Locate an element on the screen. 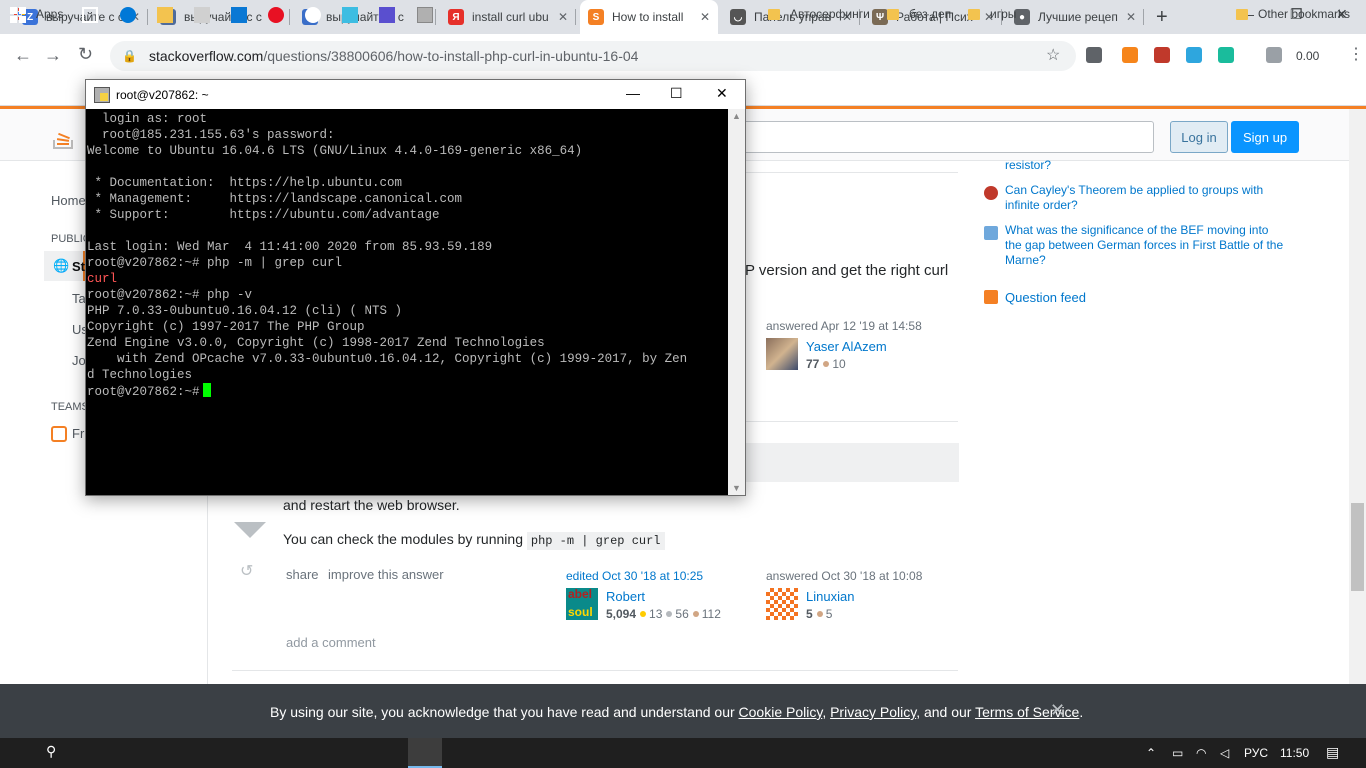 The width and height of the screenshot is (1366, 768). tray-chevron-icon: ⌃ is located at coordinates (1151, 753).